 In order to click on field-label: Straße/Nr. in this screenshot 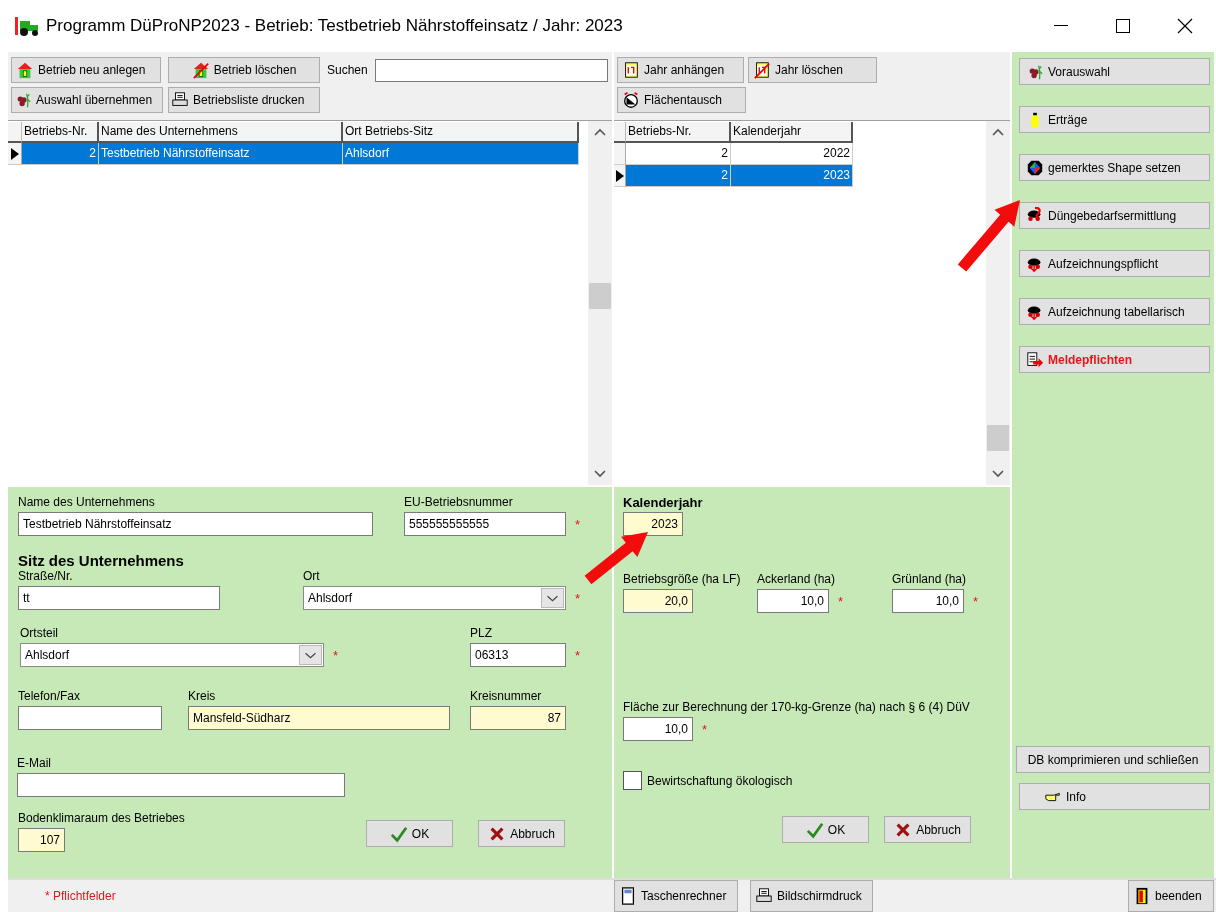, I will do `click(45, 576)`.